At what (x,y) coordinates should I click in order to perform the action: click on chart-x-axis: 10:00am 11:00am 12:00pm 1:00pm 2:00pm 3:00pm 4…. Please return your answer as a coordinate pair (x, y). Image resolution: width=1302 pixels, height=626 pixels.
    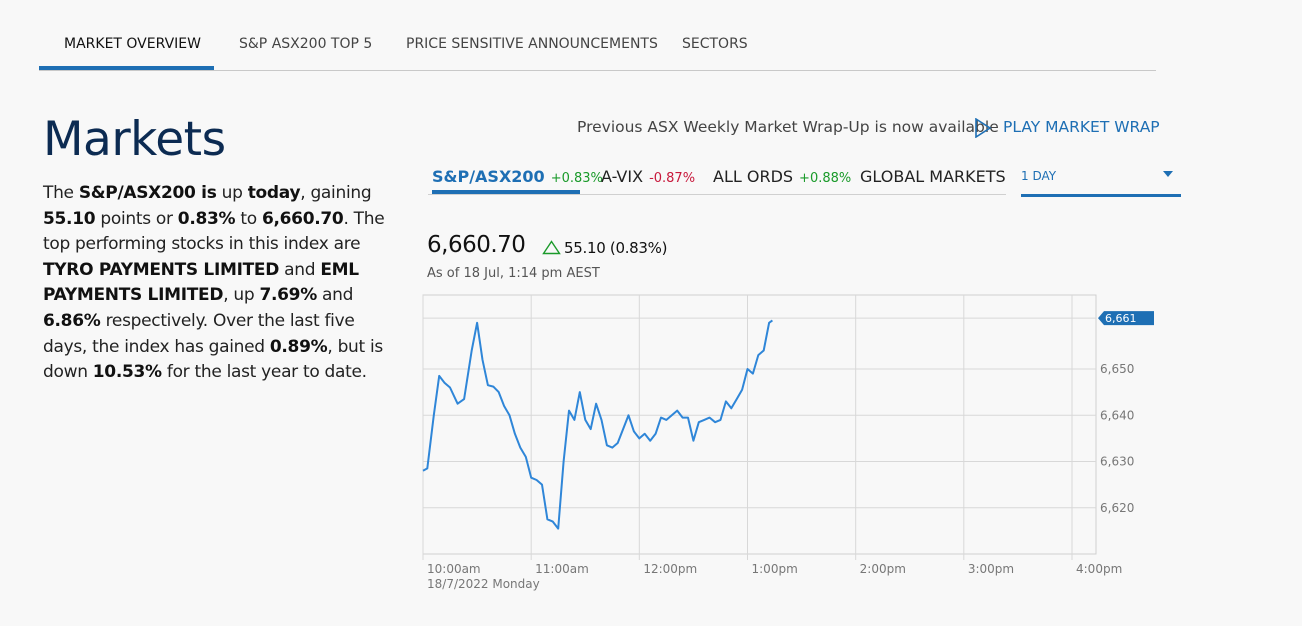
    Looking at the image, I should click on (774, 576).